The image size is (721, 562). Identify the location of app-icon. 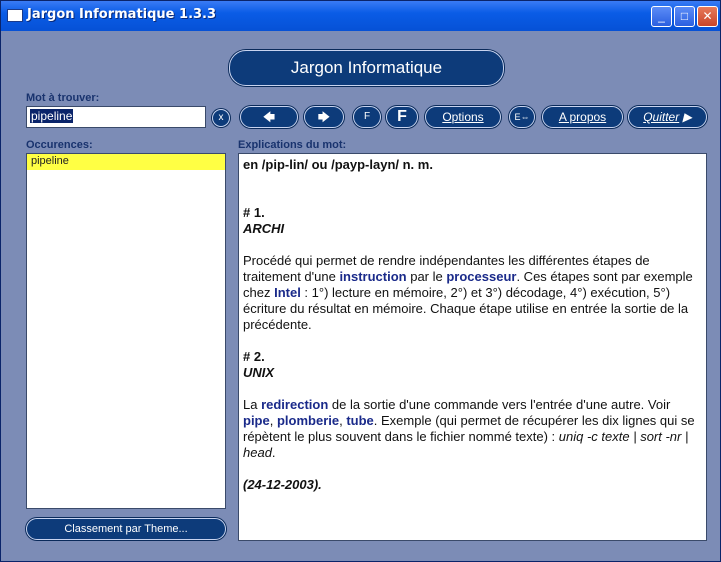
(15, 15).